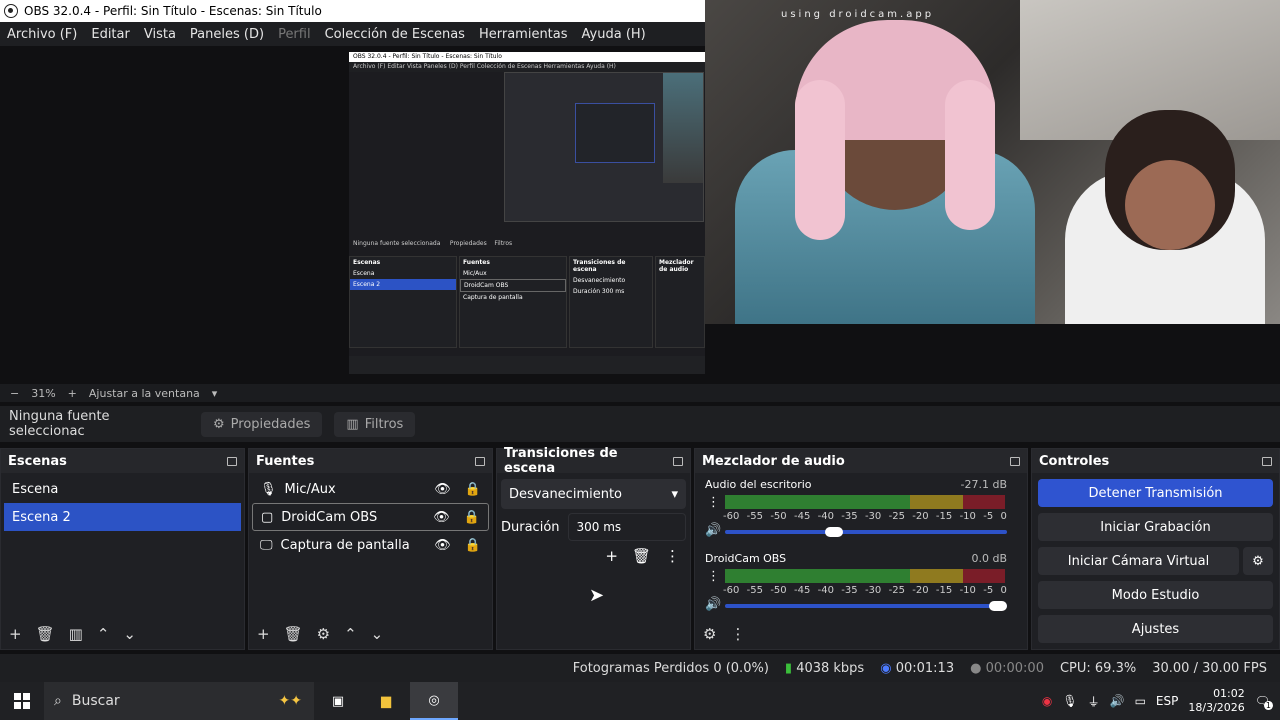  I want to click on duration-label: Duración, so click(530, 527).